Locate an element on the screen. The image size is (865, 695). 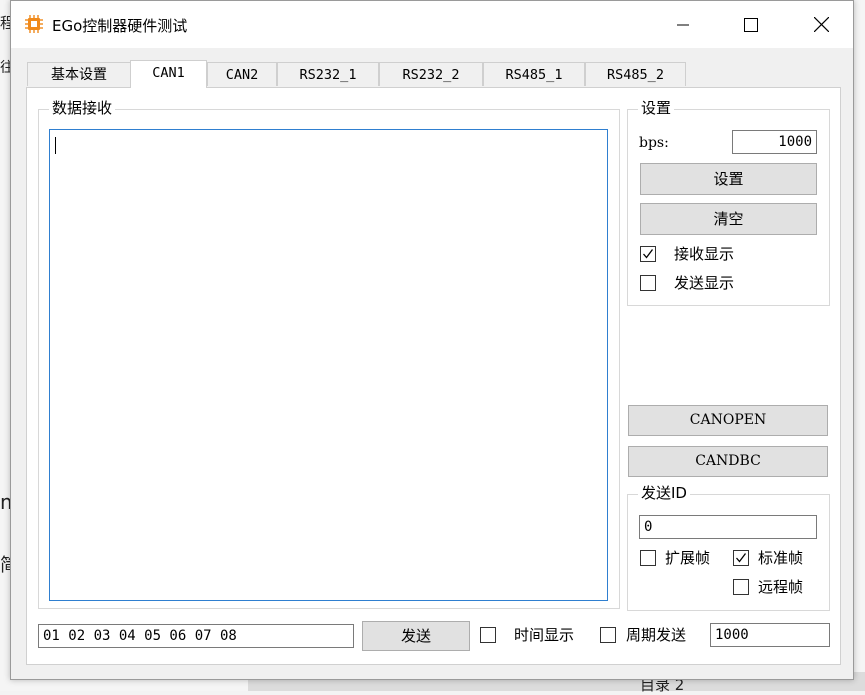
tab-rs232-2: RS232_2 is located at coordinates (431, 74).